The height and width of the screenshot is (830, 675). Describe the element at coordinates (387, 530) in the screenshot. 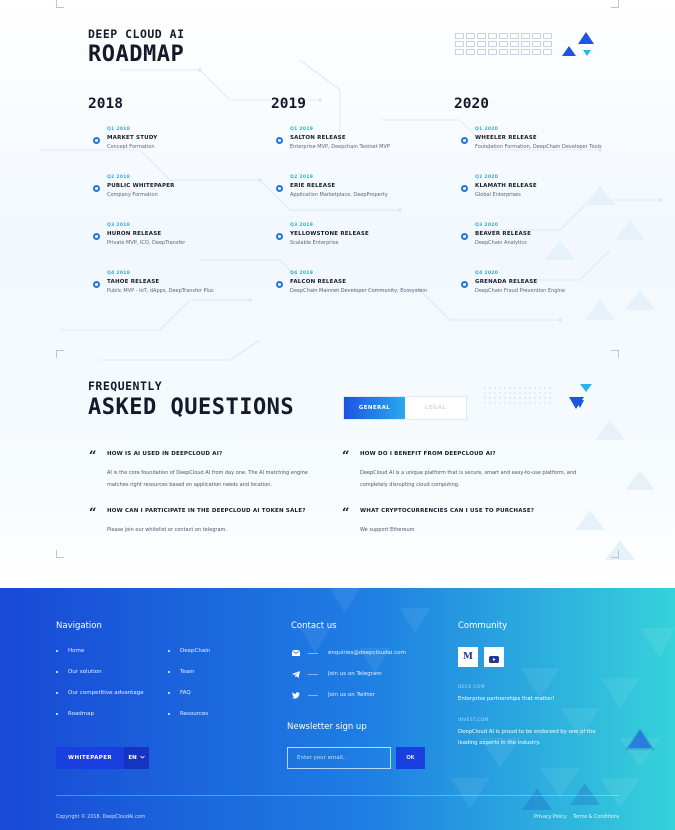

I see `faq-answer-line: We support Ethereum` at that location.